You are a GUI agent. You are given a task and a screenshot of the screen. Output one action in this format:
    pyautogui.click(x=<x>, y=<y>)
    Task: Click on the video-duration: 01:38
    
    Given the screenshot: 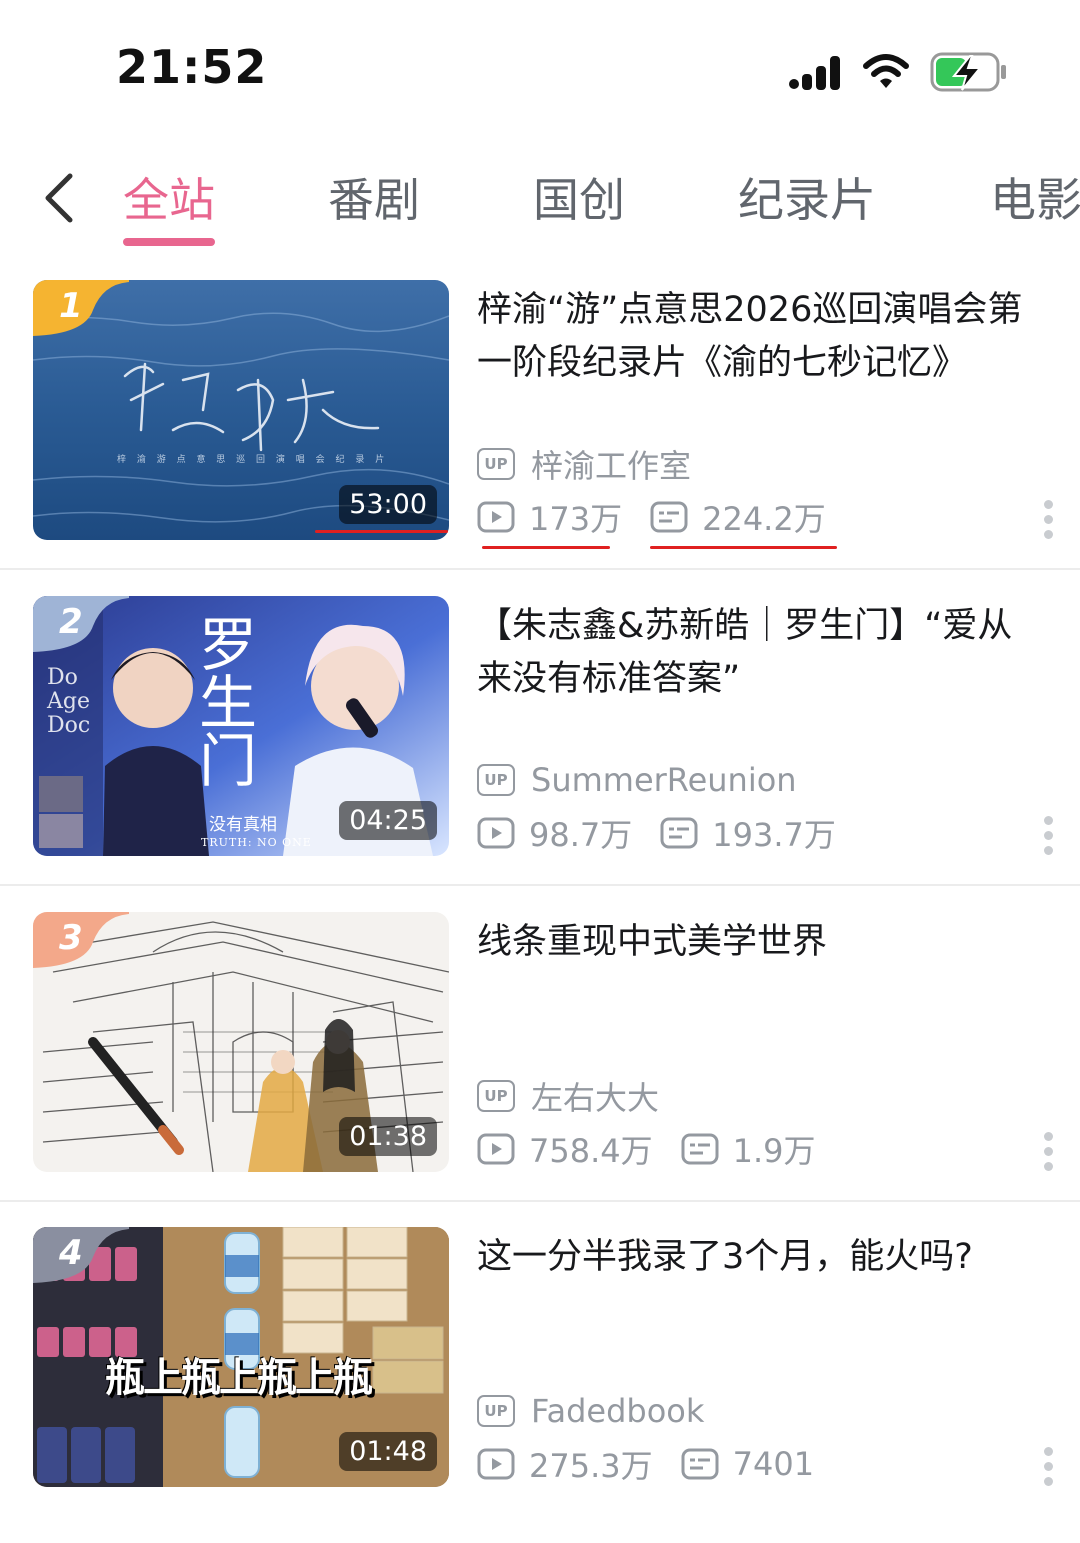 What is the action you would take?
    pyautogui.click(x=388, y=1136)
    